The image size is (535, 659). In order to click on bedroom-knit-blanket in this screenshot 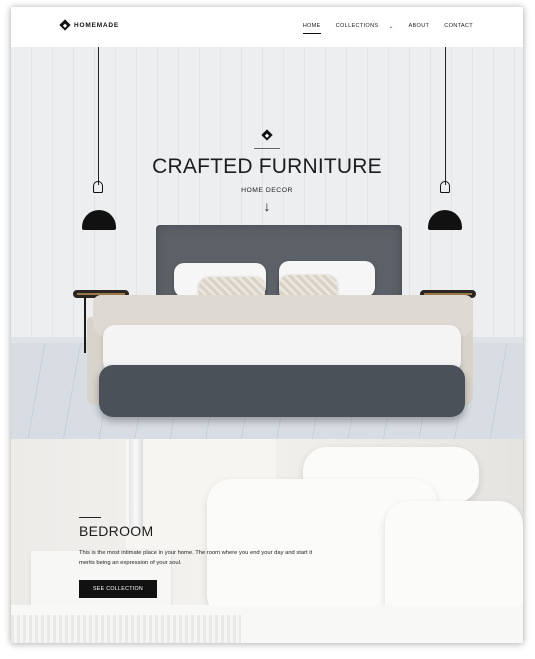, I will do `click(126, 629)`.